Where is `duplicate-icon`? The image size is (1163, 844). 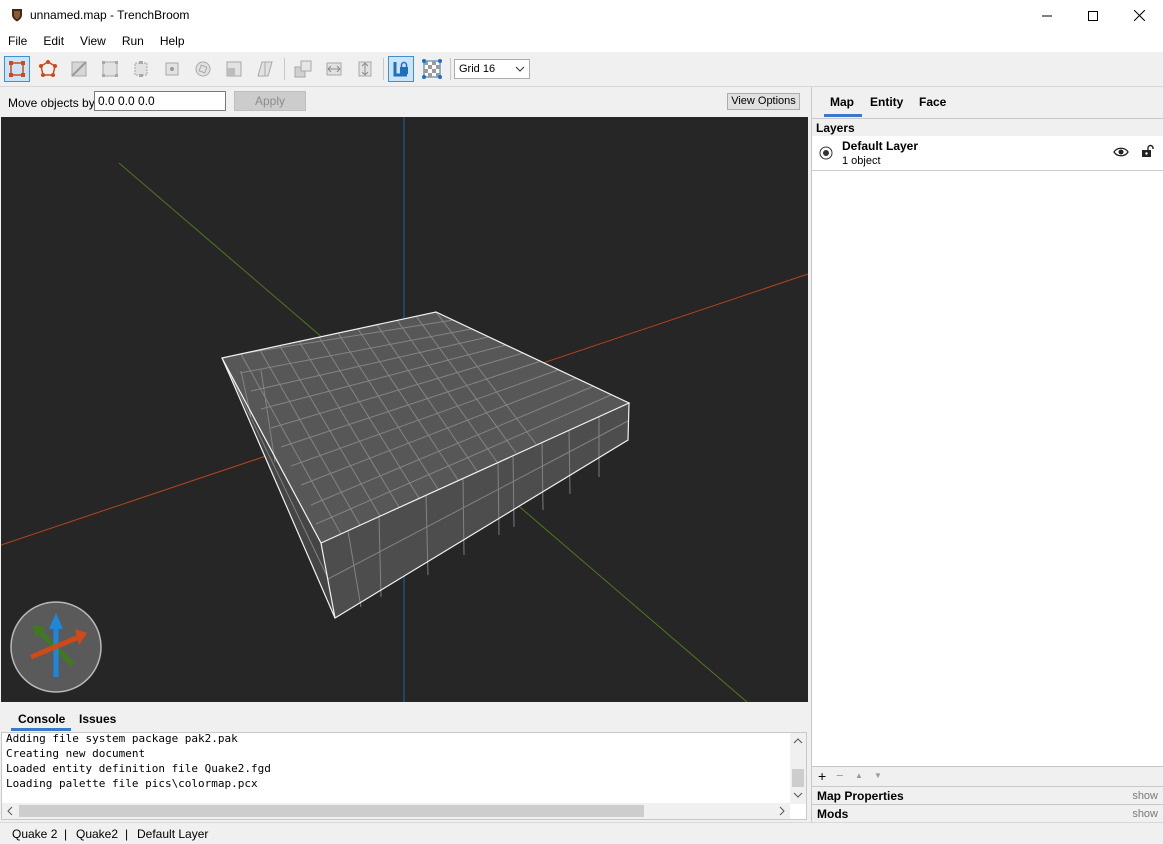 duplicate-icon is located at coordinates (303, 69).